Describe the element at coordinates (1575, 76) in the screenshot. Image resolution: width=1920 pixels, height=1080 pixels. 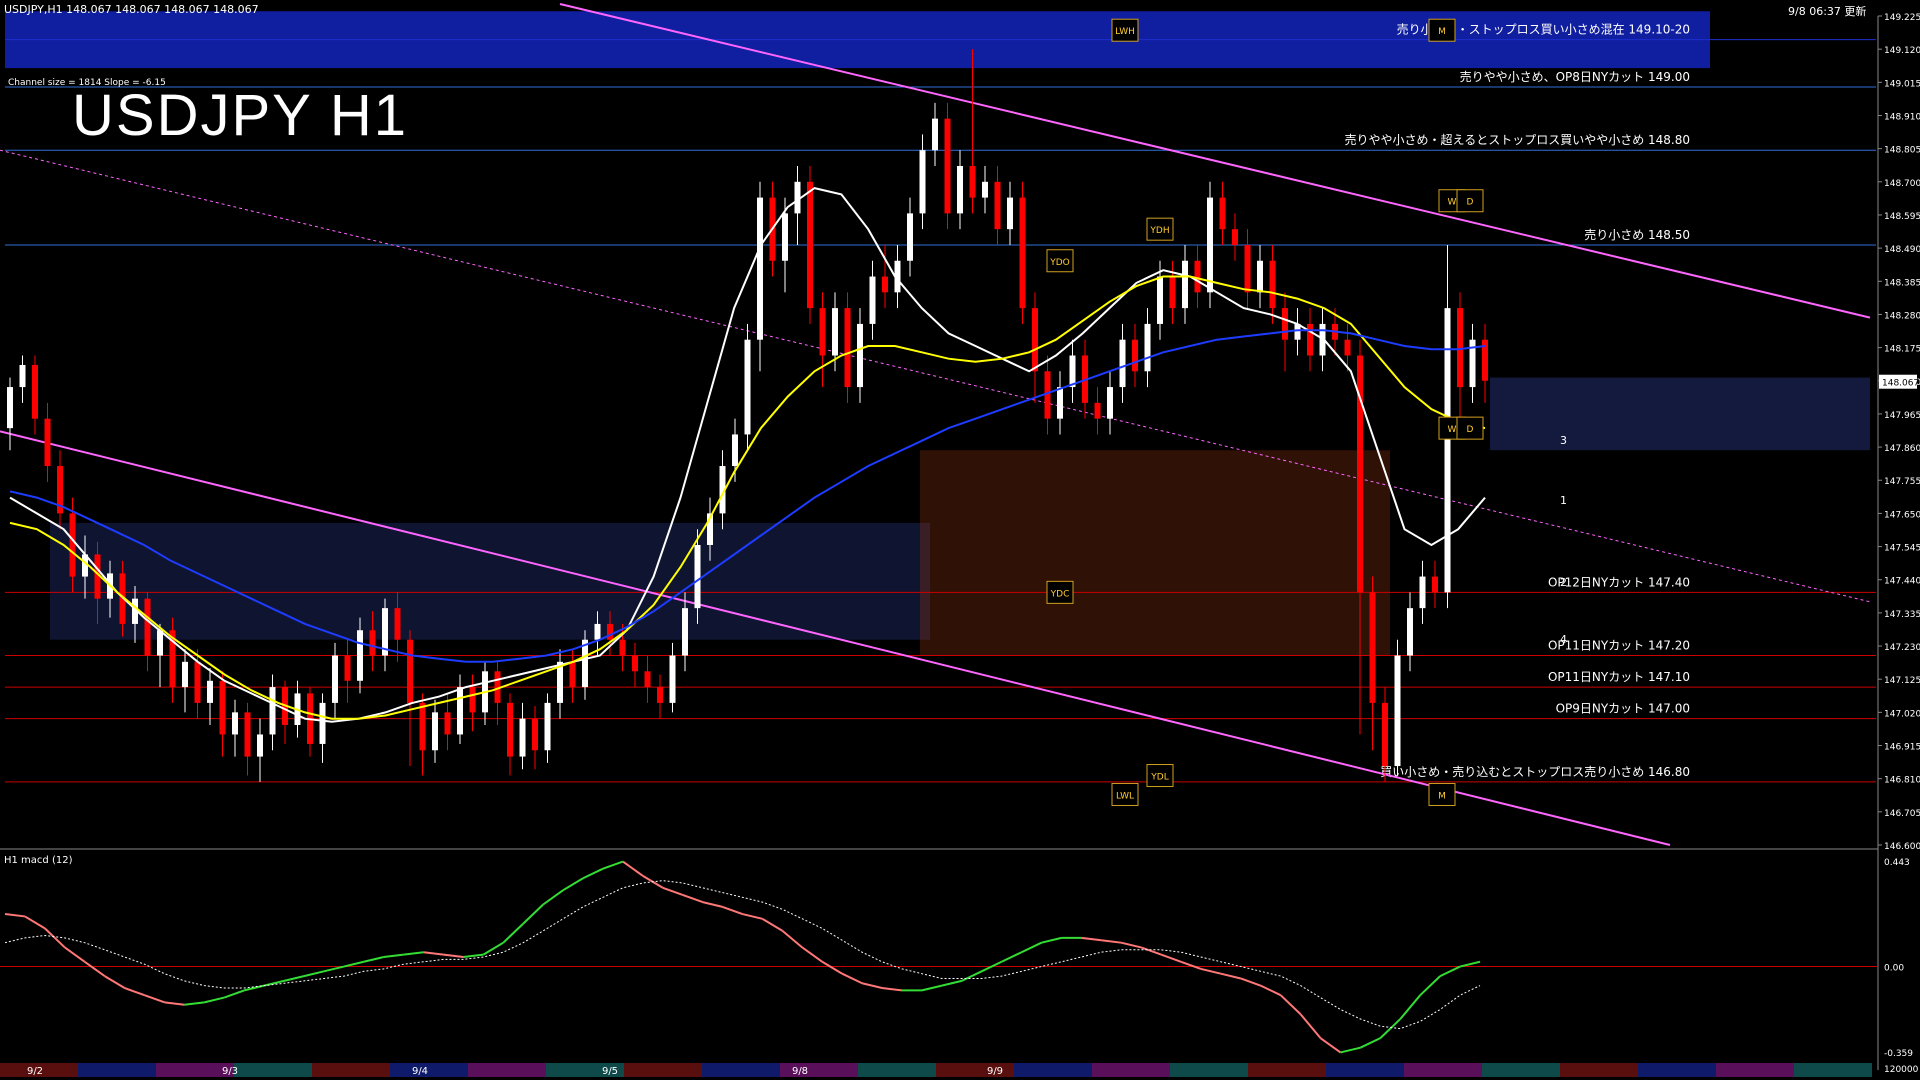
I see `level-label-1: 売りやや小さめ、OP8日NYカット 149.00` at that location.